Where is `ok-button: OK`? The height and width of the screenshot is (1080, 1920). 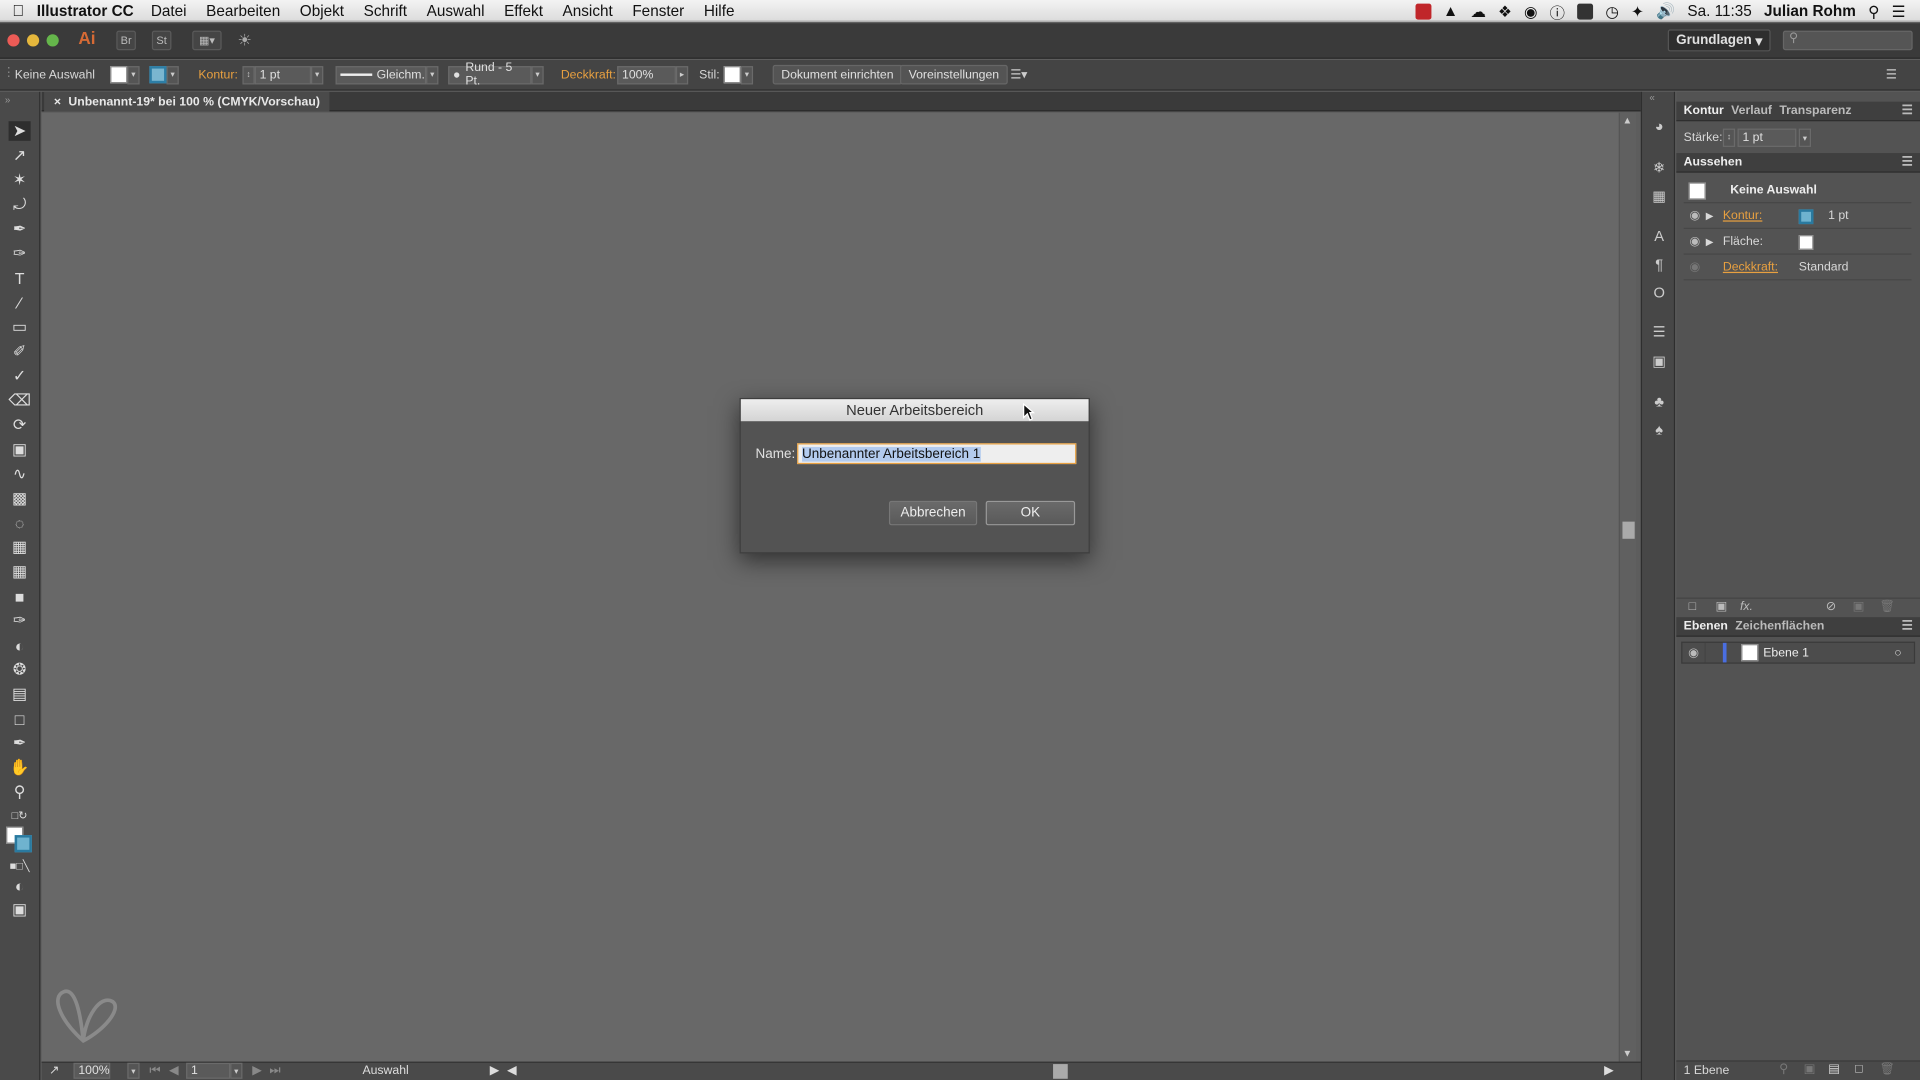
ok-button: OK is located at coordinates (1030, 513).